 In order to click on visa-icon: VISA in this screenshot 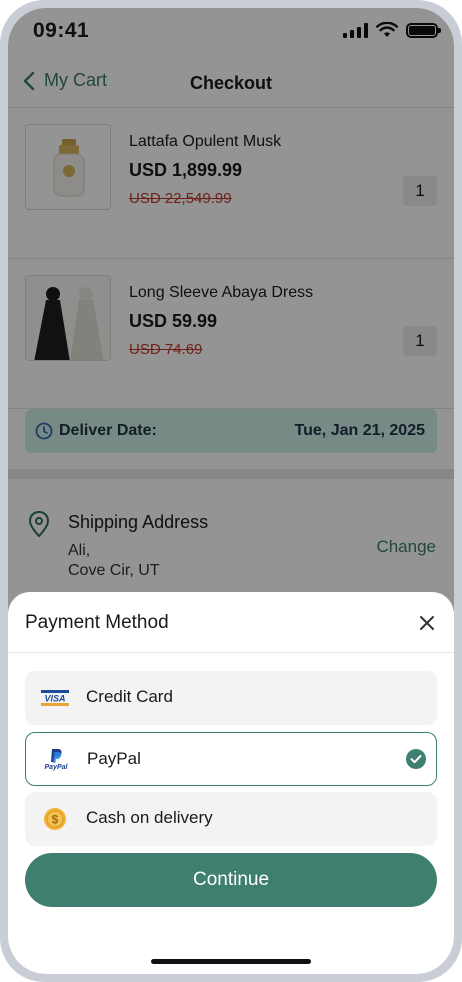, I will do `click(55, 698)`.